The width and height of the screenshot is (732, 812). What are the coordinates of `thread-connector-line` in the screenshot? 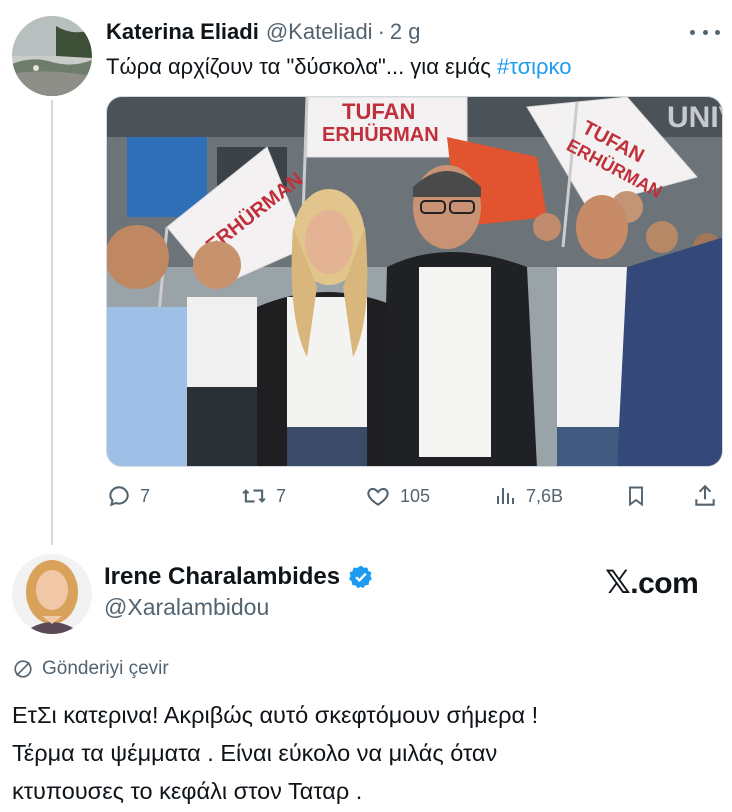 It's located at (52, 322).